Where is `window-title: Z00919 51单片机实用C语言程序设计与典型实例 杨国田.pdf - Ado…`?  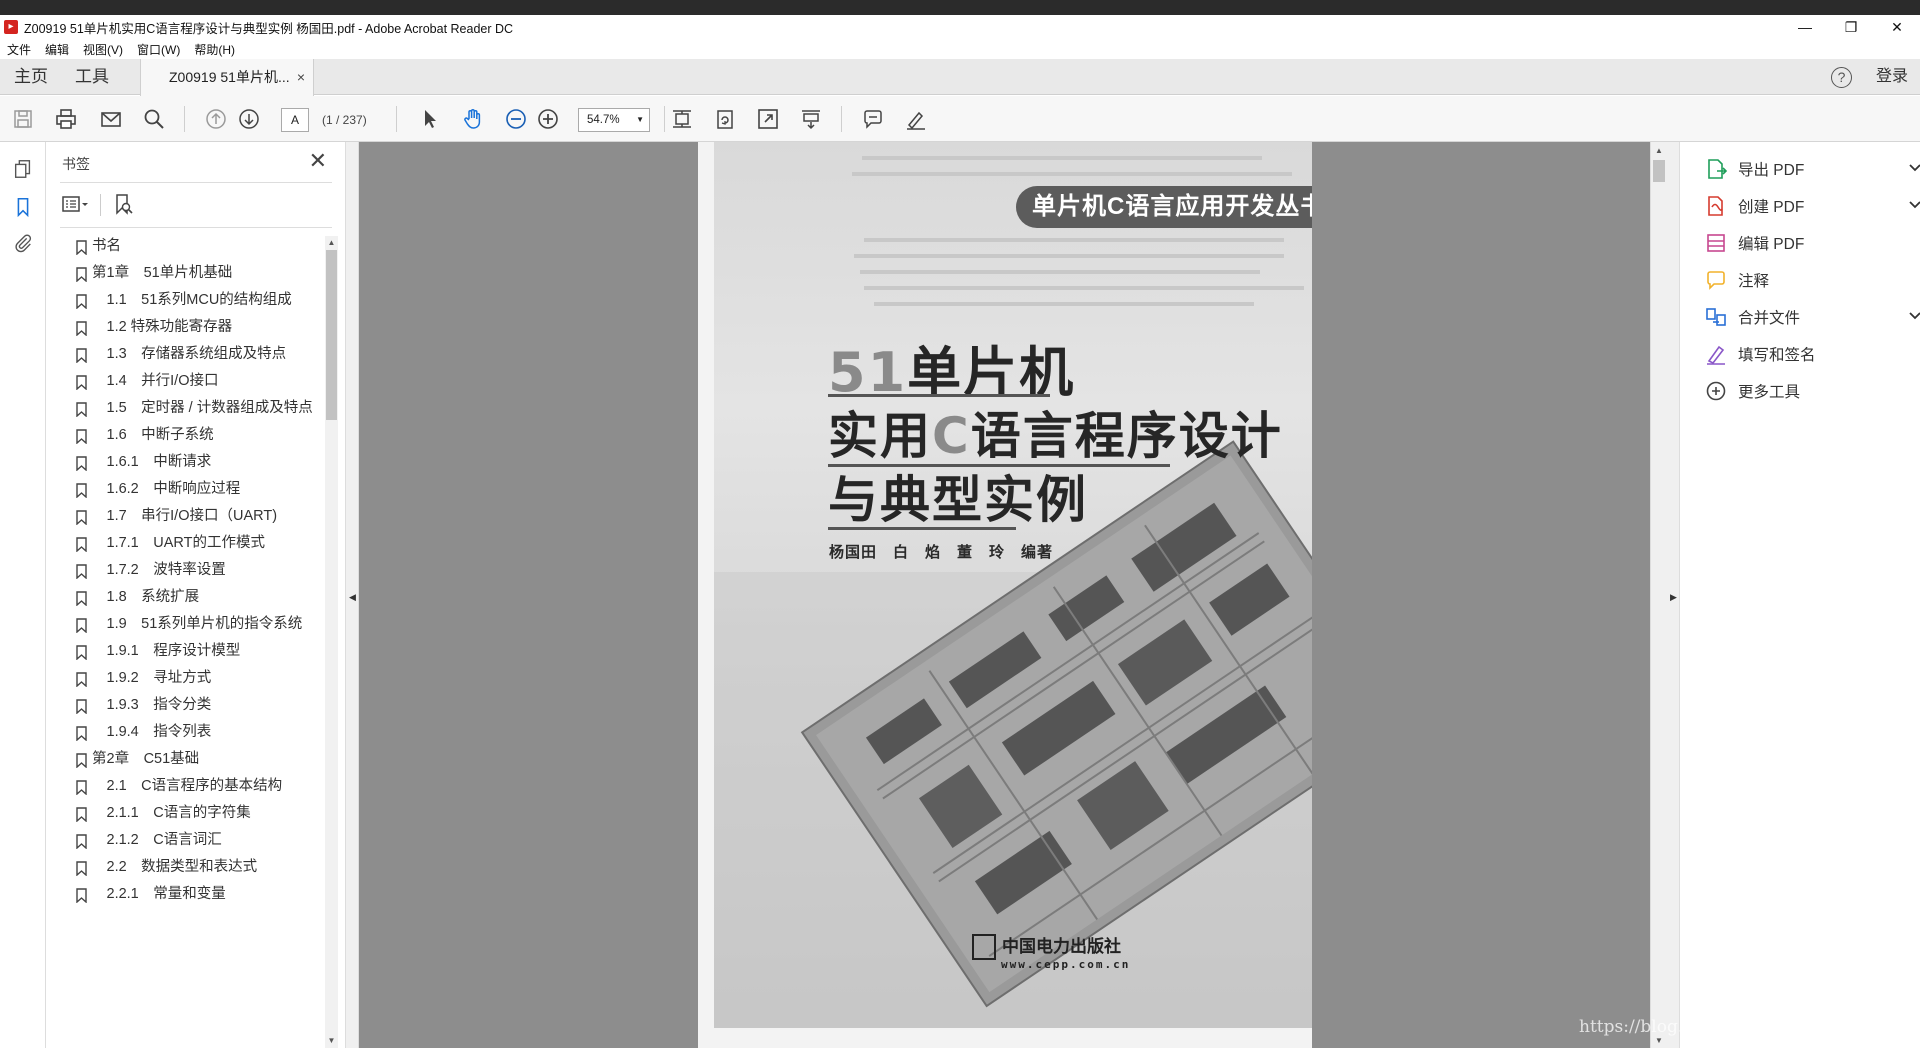 window-title: Z00919 51单片机实用C语言程序设计与典型实例 杨国田.pdf - Ado… is located at coordinates (269, 28).